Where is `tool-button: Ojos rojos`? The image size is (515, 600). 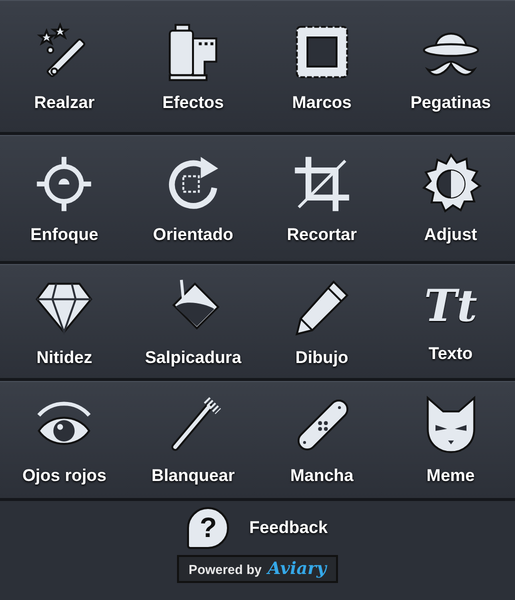
tool-button: Ojos rojos is located at coordinates (64, 440).